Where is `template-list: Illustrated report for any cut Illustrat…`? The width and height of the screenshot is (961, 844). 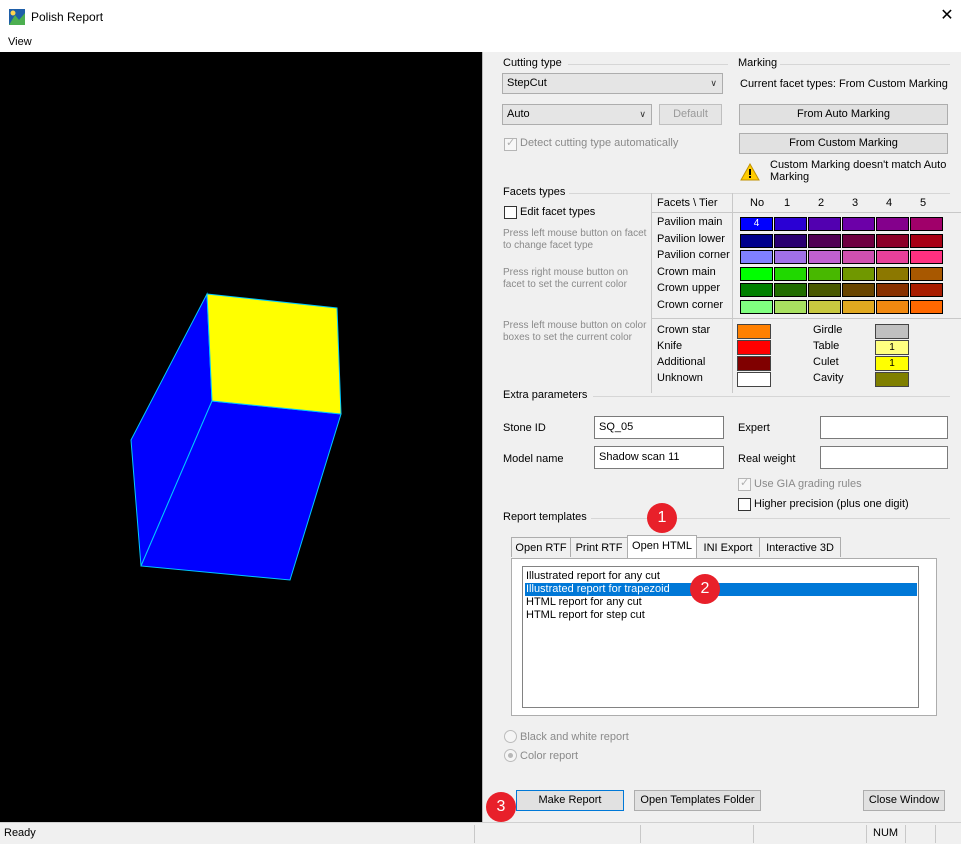 template-list: Illustrated report for any cut Illustrat… is located at coordinates (720, 637).